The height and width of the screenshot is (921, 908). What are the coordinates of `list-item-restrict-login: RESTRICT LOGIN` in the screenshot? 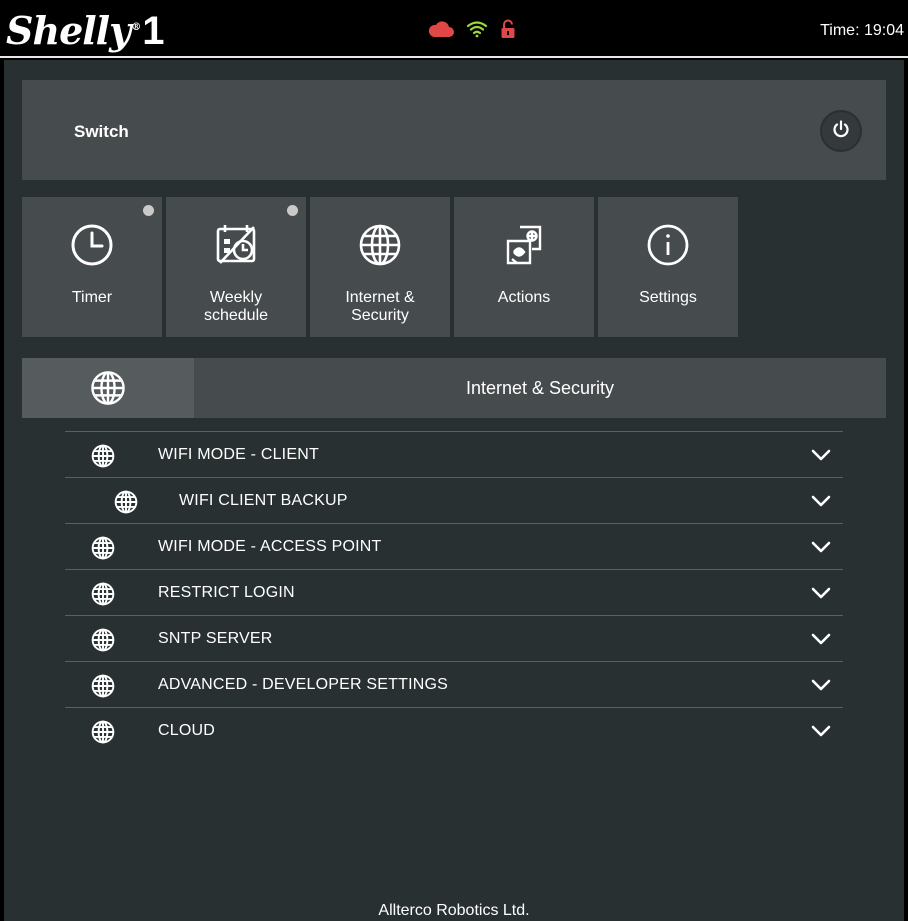 It's located at (454, 592).